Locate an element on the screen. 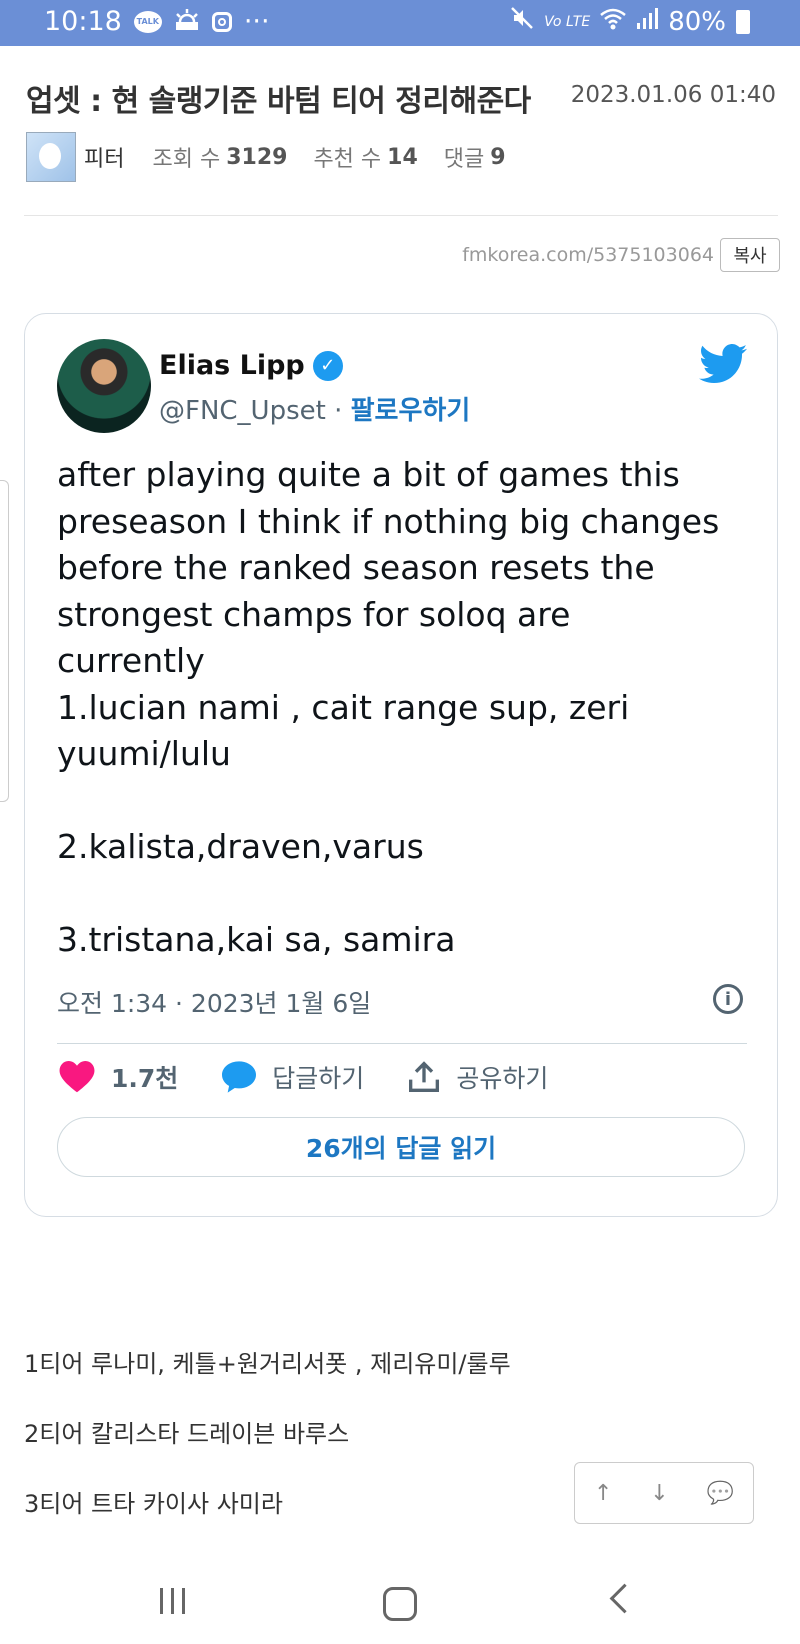  reply-label: 답글하기 is located at coordinates (318, 1078).